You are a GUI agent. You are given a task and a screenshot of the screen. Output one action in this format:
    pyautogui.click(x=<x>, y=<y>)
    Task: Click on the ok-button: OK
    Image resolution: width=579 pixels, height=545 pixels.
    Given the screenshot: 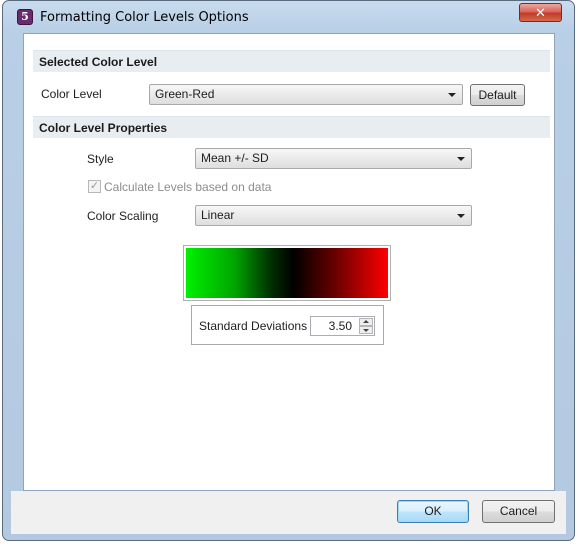 What is the action you would take?
    pyautogui.click(x=433, y=511)
    